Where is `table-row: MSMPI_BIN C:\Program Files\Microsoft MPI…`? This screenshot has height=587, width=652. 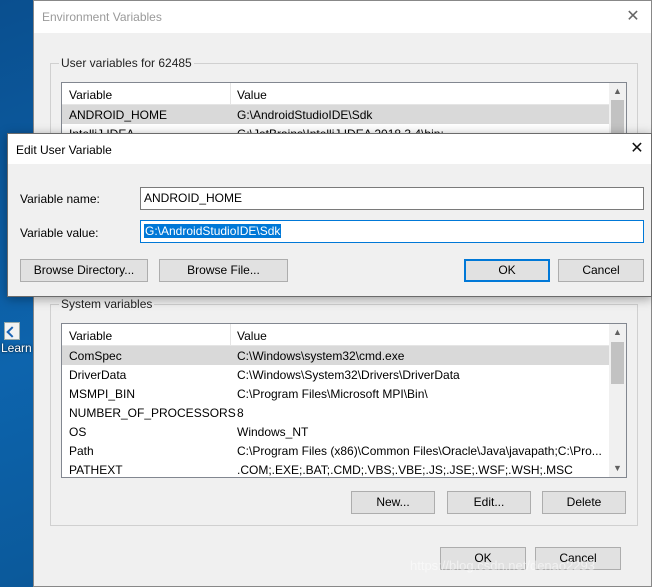 table-row: MSMPI_BIN C:\Program Files\Microsoft MPI… is located at coordinates (344, 393).